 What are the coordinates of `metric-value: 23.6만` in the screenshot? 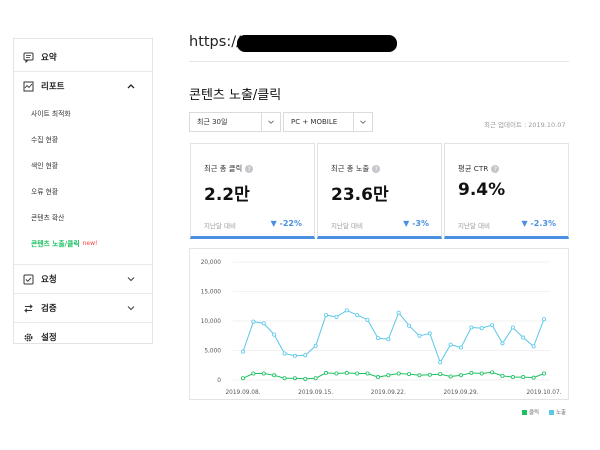 It's located at (360, 195).